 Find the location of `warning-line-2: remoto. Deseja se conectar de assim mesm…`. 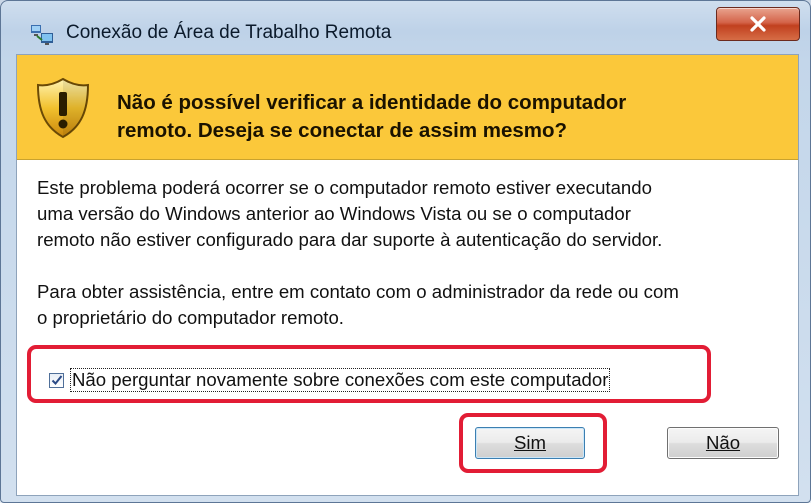

warning-line-2: remoto. Deseja se conectar de assim mesm… is located at coordinates (342, 130).